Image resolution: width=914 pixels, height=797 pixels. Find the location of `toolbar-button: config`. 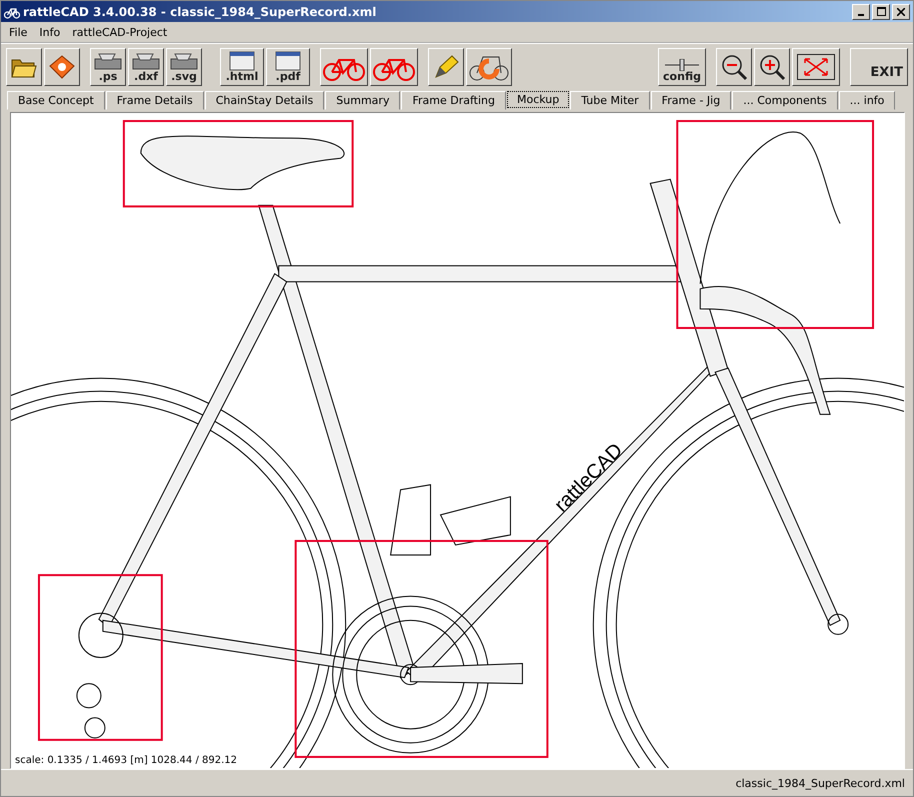

toolbar-button: config is located at coordinates (682, 67).